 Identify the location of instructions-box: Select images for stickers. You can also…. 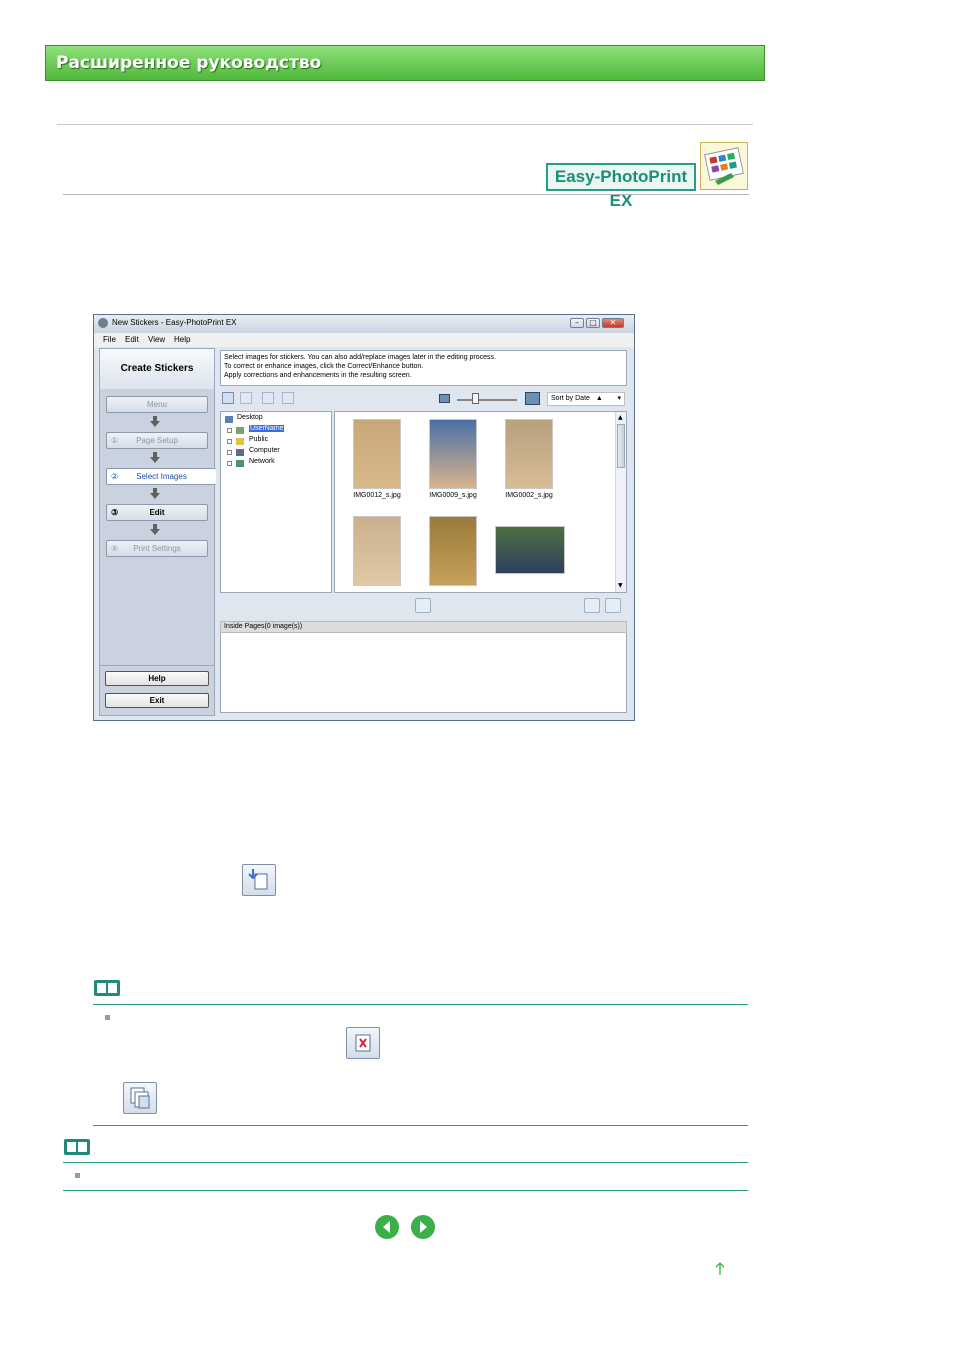
(423, 368).